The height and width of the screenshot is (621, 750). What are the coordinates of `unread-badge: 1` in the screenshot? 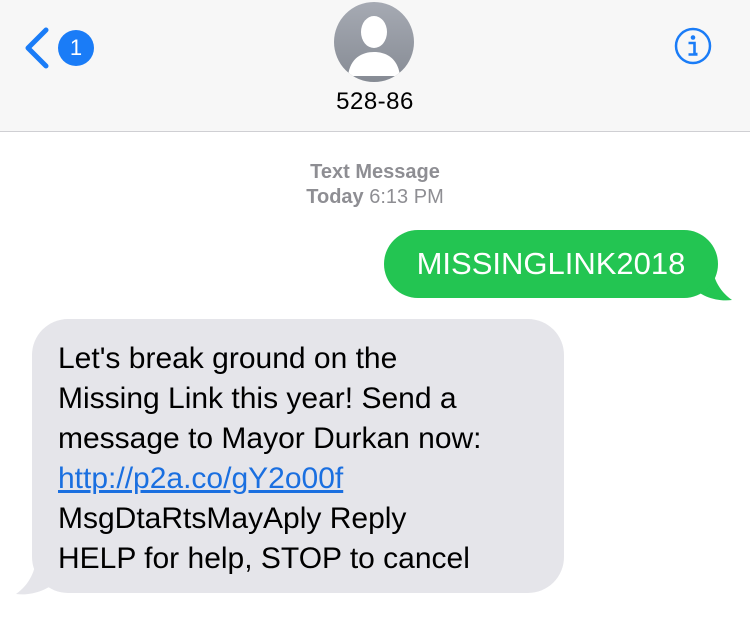 It's located at (76, 48).